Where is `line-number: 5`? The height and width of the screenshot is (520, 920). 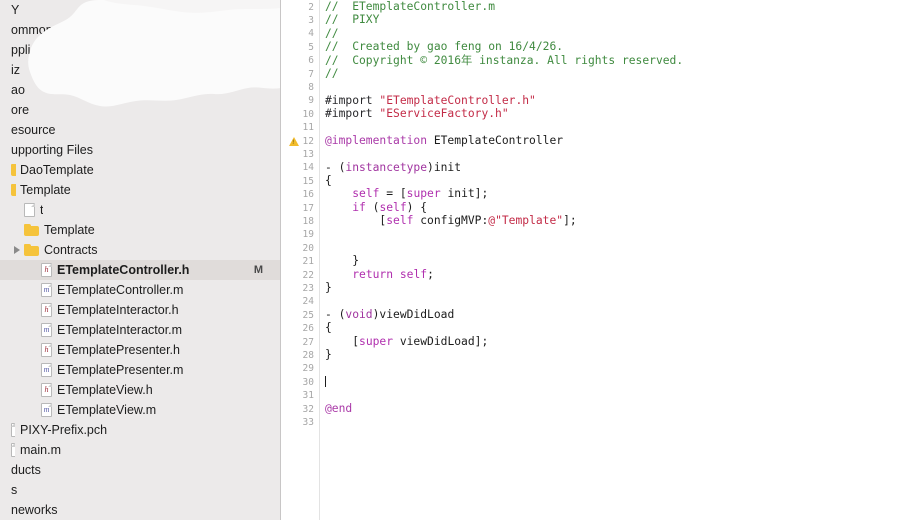
line-number: 5 is located at coordinates (311, 47).